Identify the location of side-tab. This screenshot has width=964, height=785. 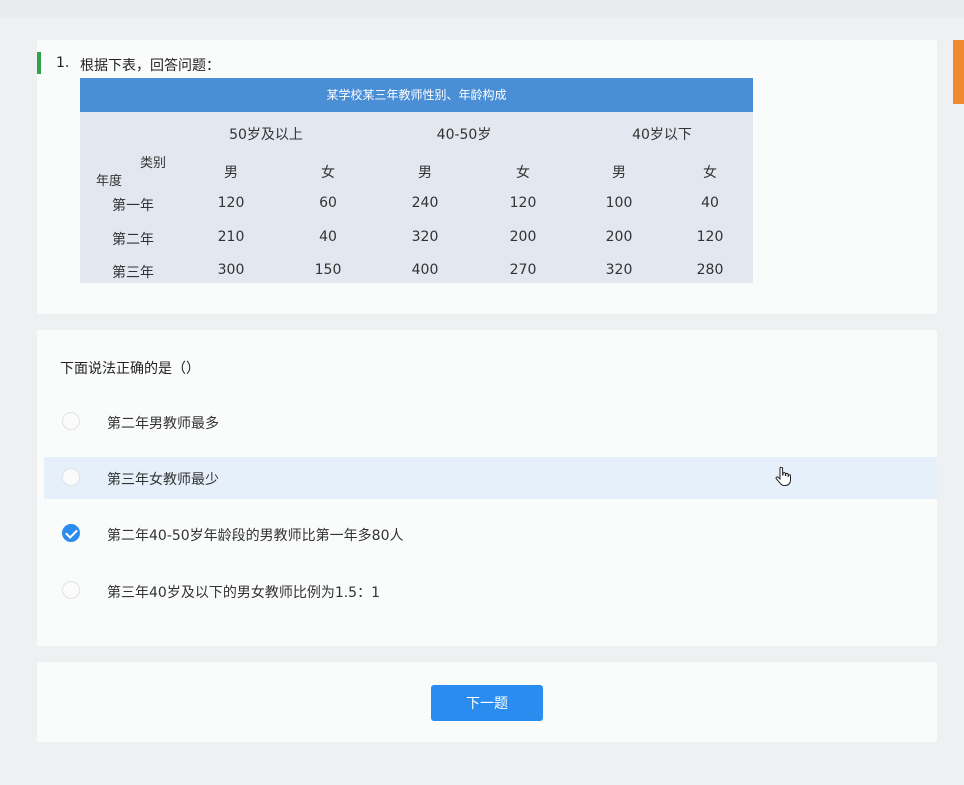
(958, 72).